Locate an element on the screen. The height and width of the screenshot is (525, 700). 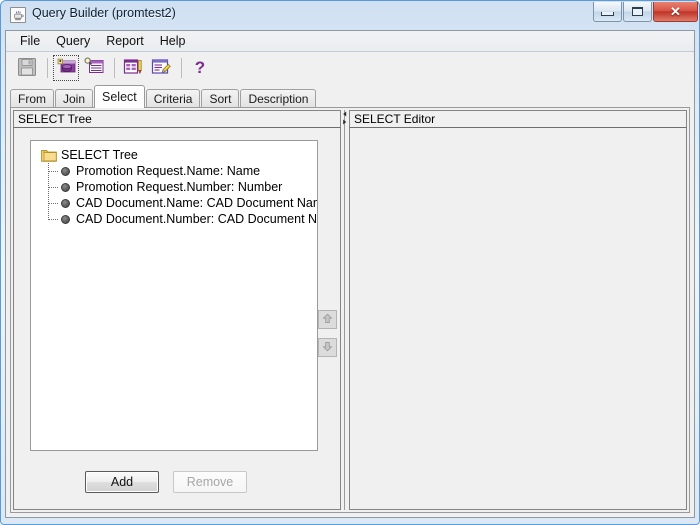
tree-node-label: CAD Document.Name: CAD Document Name is located at coordinates (197, 203).